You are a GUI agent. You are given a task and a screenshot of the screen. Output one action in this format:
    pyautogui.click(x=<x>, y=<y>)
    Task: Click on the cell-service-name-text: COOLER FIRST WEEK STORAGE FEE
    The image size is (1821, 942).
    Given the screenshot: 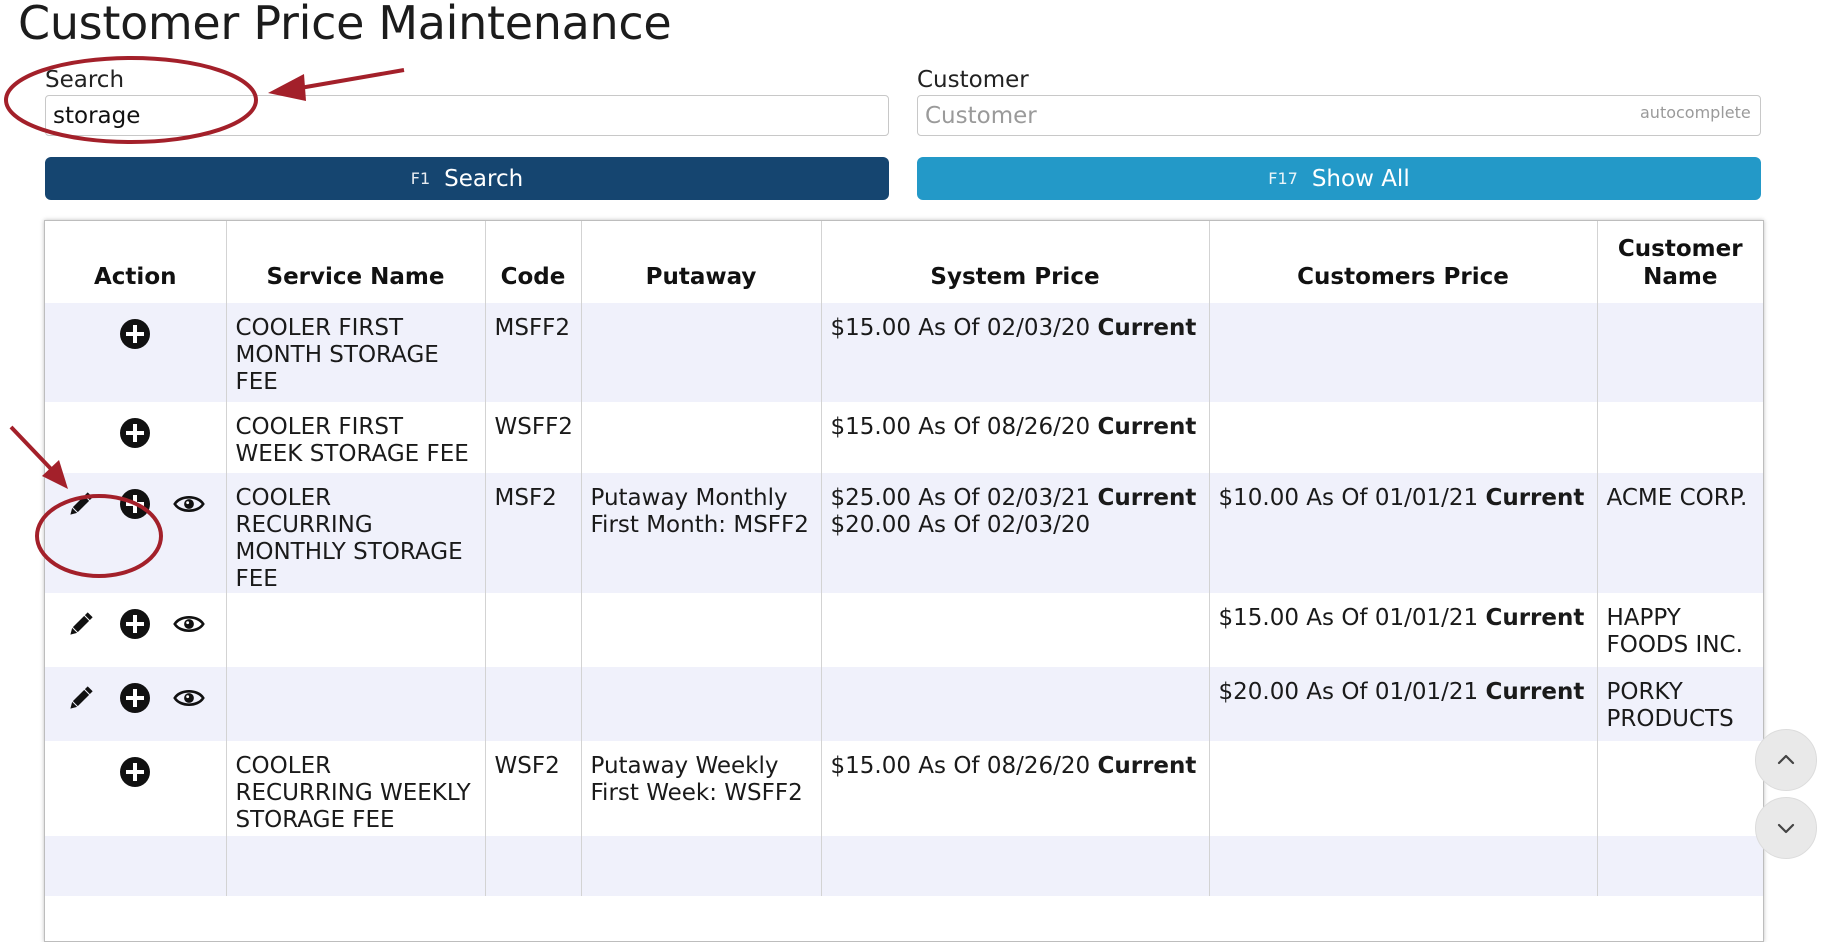 What is the action you would take?
    pyautogui.click(x=352, y=440)
    